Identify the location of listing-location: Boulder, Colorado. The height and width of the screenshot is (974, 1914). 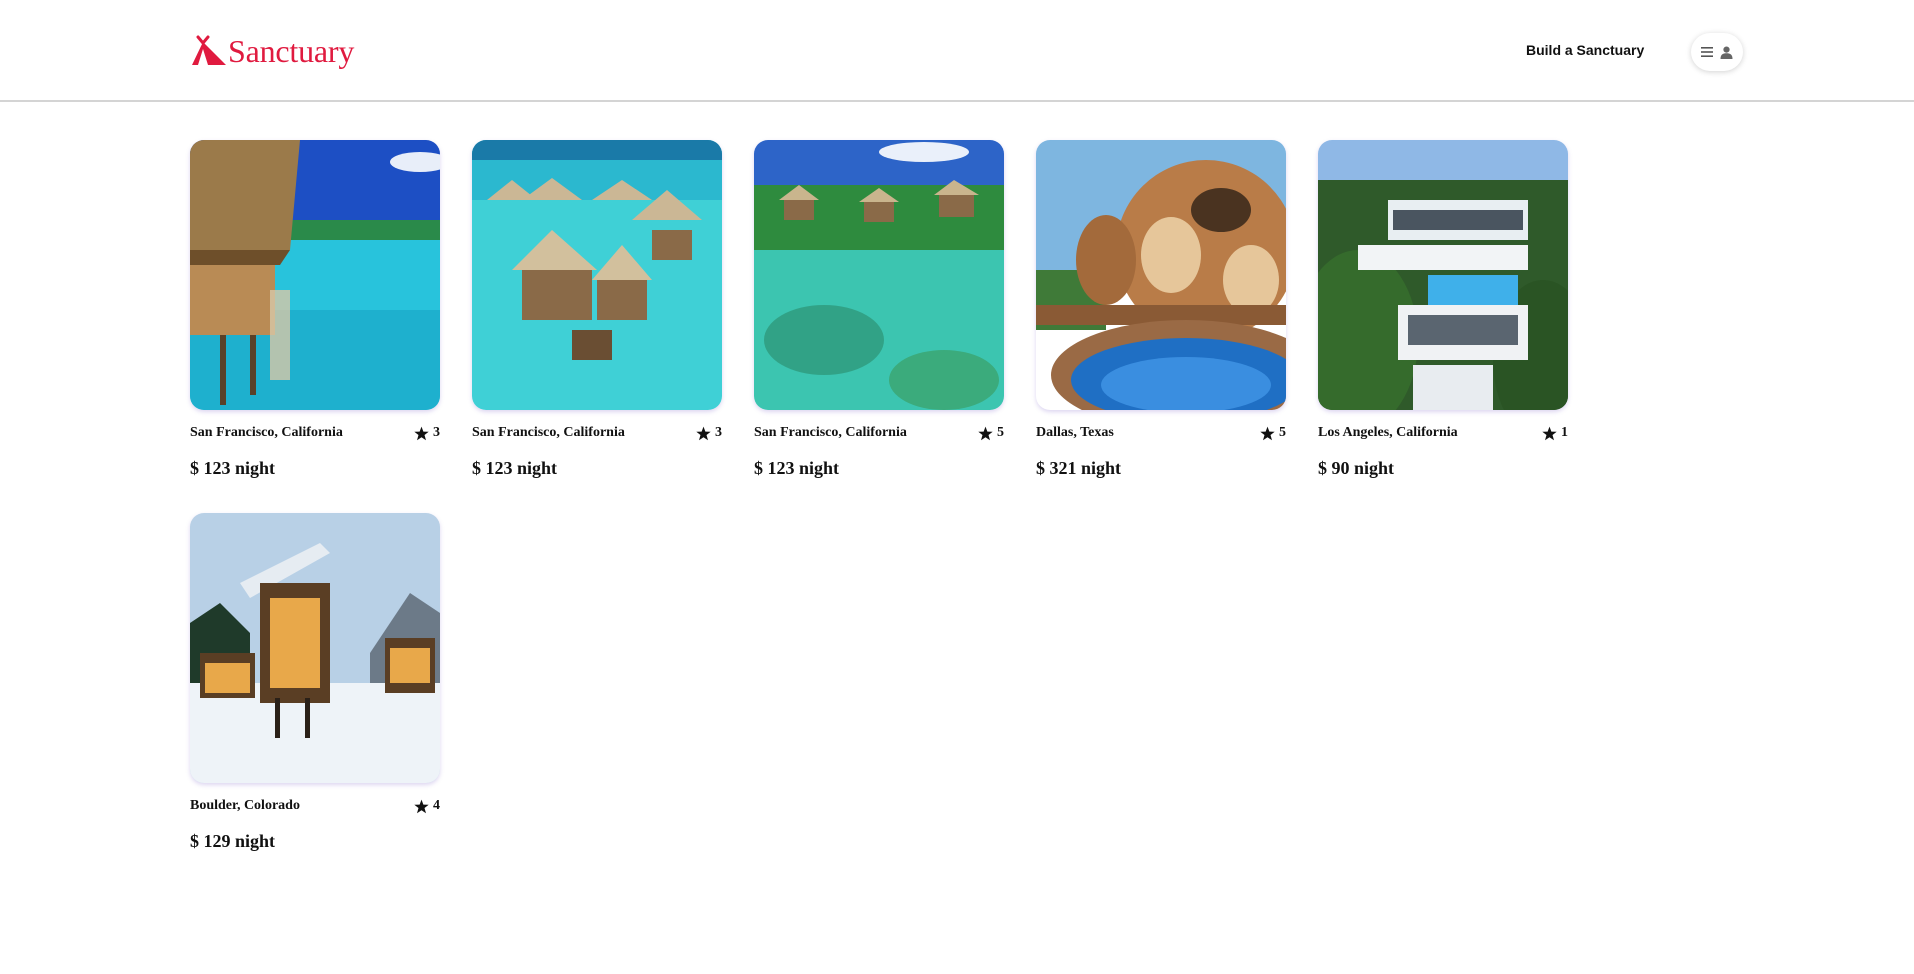
(245, 805).